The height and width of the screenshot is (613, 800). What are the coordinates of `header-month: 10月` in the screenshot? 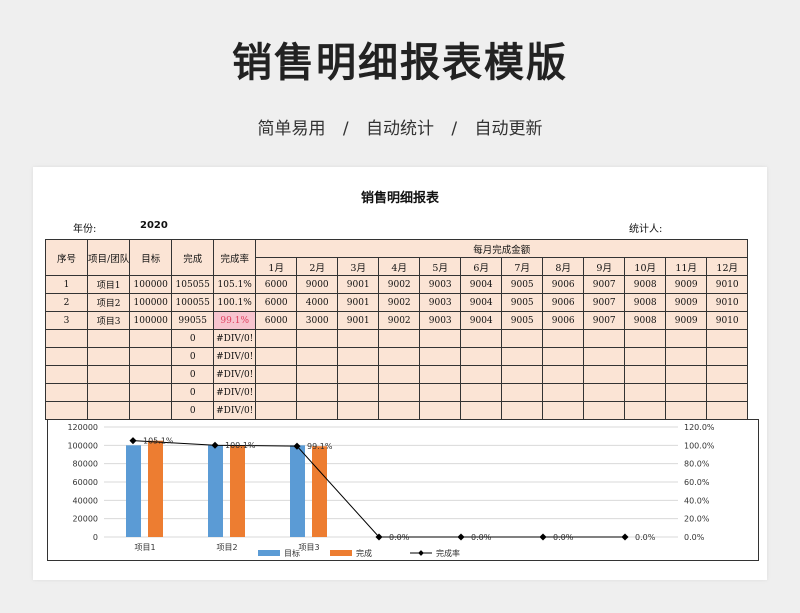 It's located at (645, 266).